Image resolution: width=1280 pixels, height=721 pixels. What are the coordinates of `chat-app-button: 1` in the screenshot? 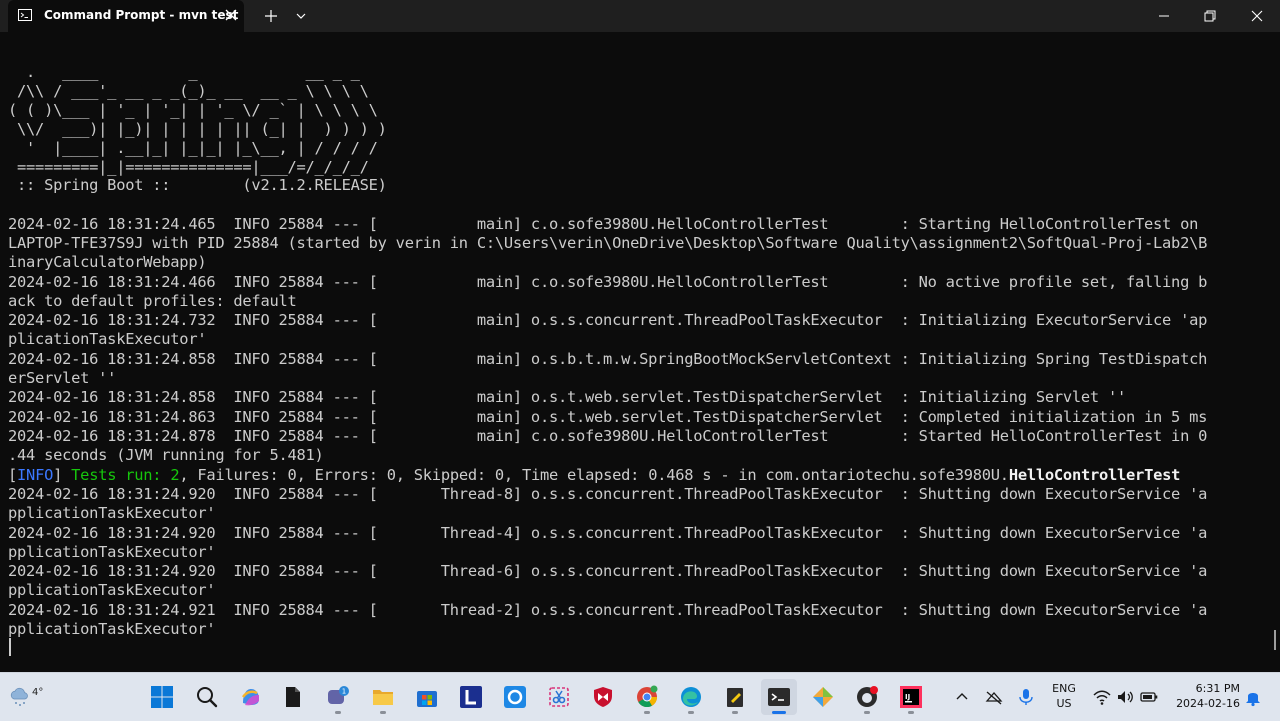 It's located at (338, 697).